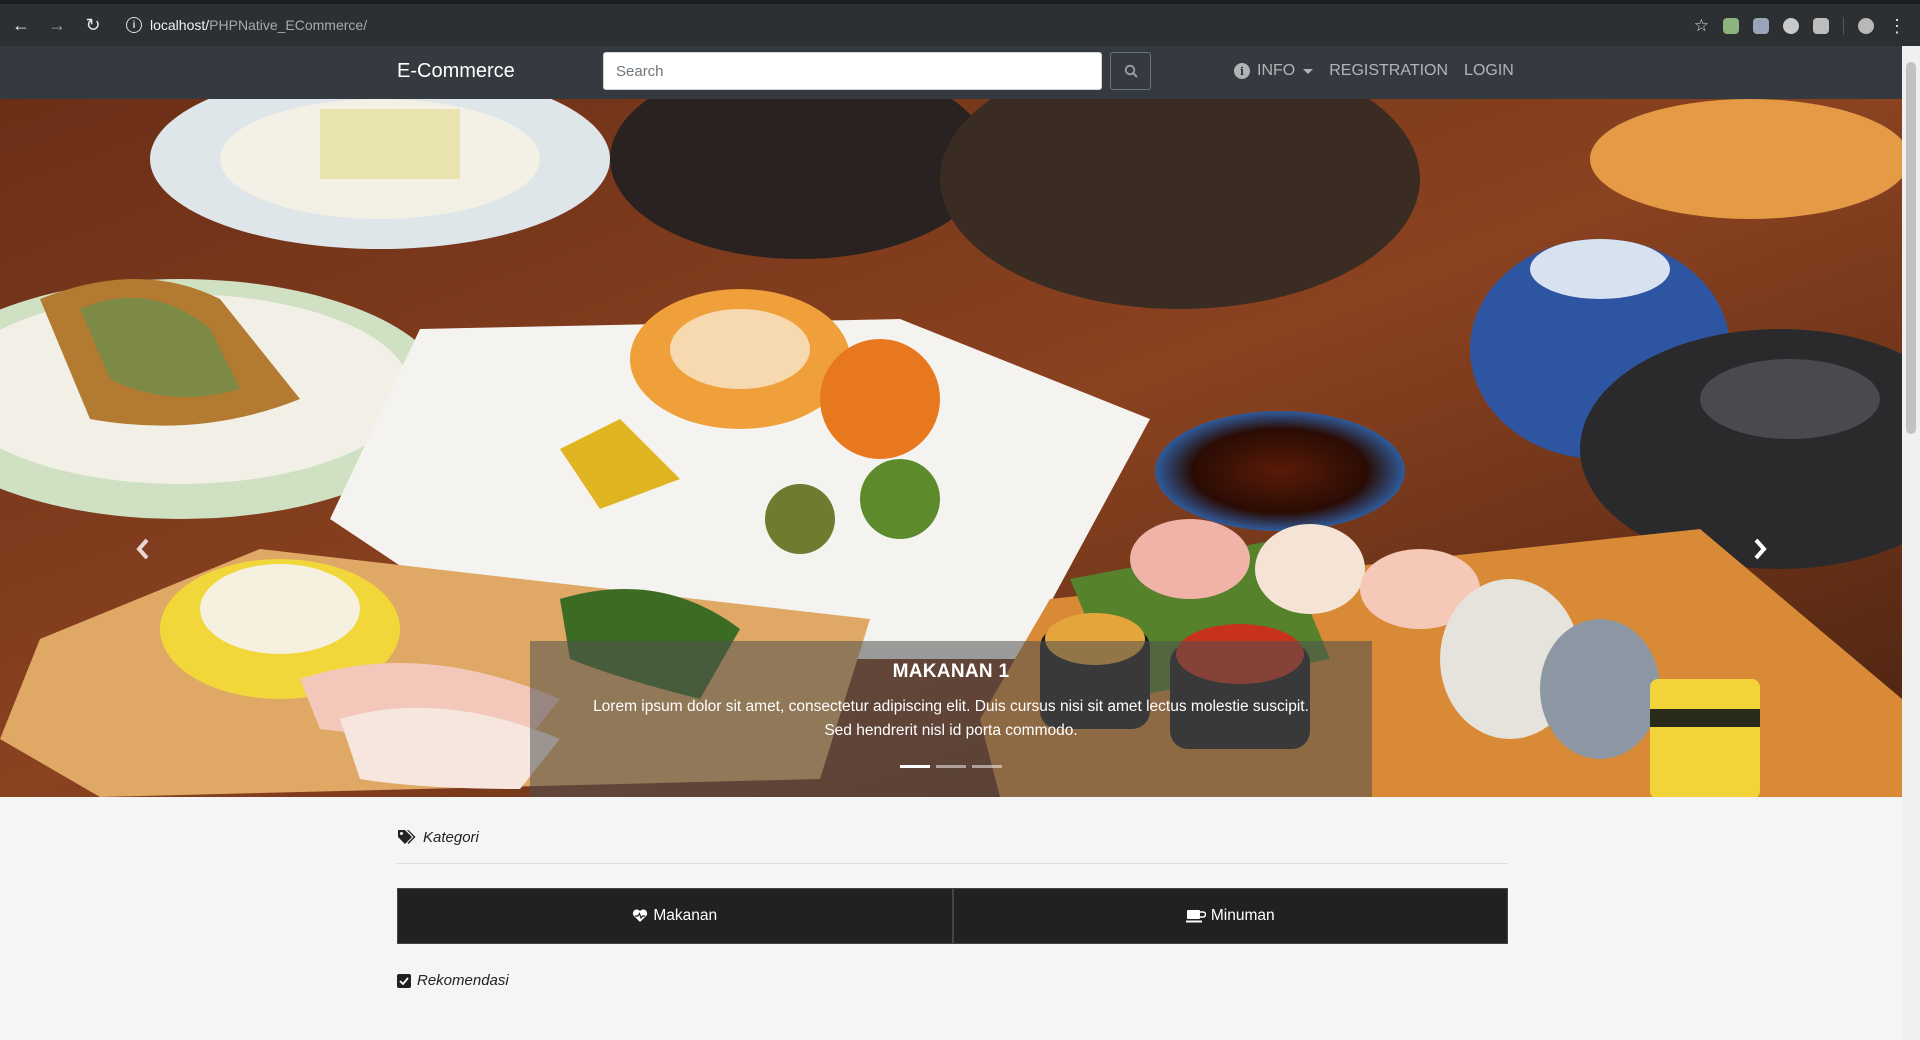 This screenshot has height=1040, width=1920. I want to click on search-input, so click(852, 71).